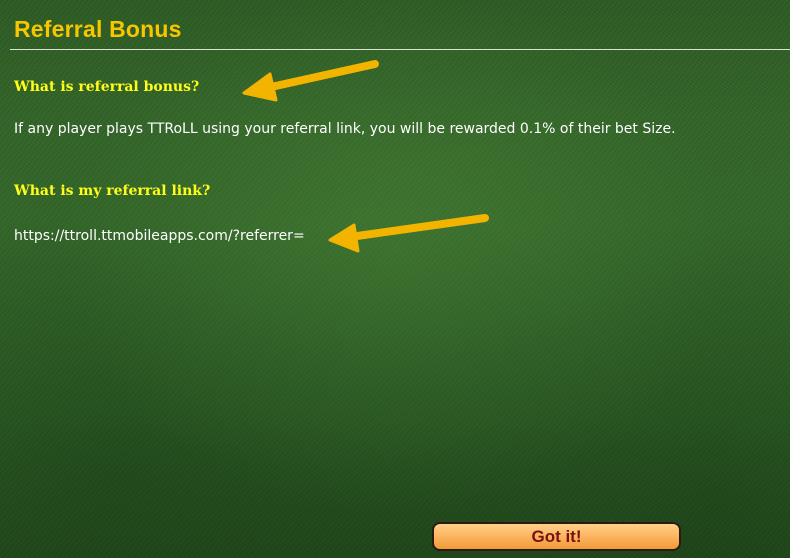 The width and height of the screenshot is (790, 558). Describe the element at coordinates (98, 29) in the screenshot. I see `page-title: Referral Bonus` at that location.